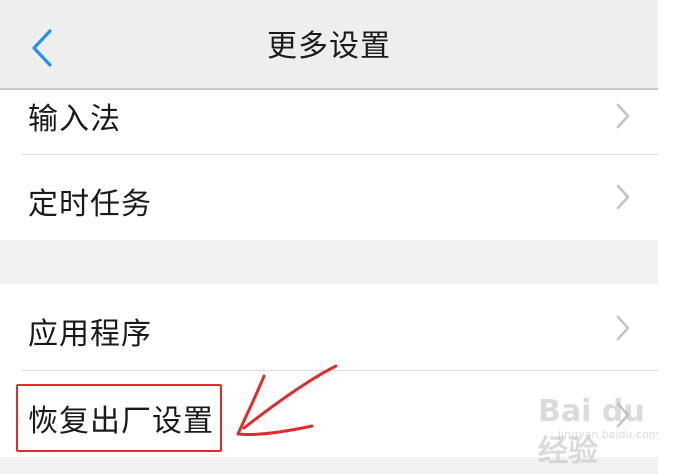 This screenshot has width=680, height=474. What do you see at coordinates (74, 119) in the screenshot?
I see `settings-item-label: 输入法` at bounding box center [74, 119].